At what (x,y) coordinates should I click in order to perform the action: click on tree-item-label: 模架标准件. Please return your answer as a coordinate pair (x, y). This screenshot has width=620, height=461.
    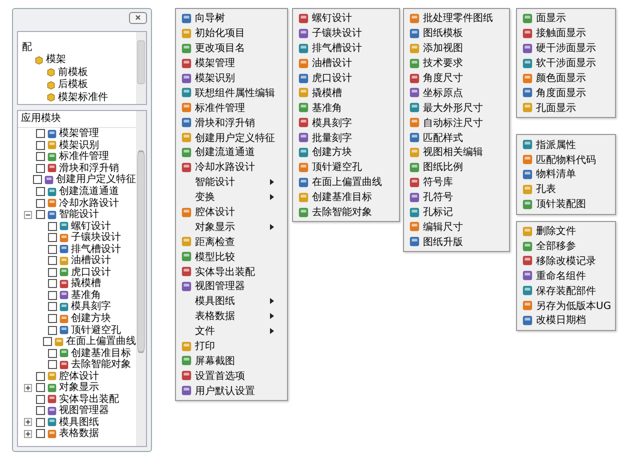
    Looking at the image, I should click on (83, 97).